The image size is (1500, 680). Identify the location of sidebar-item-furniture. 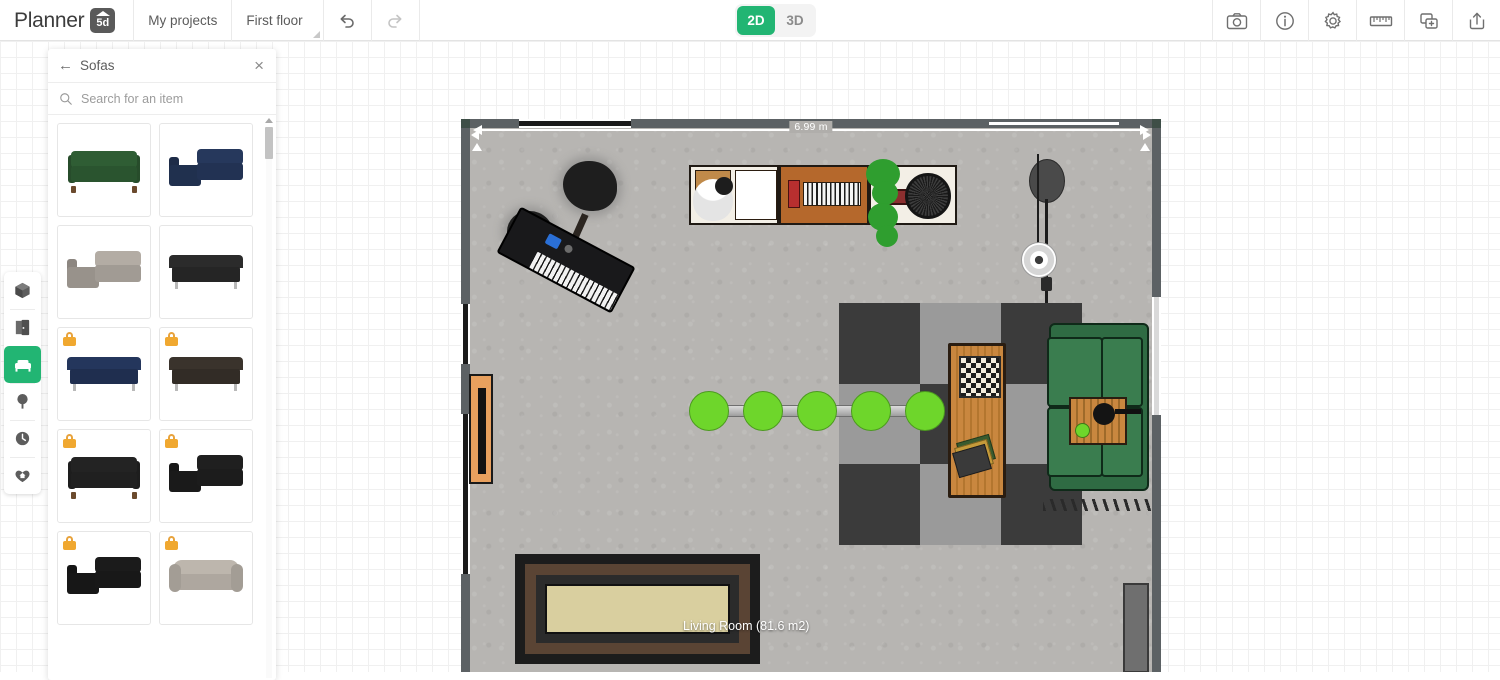
(22, 364).